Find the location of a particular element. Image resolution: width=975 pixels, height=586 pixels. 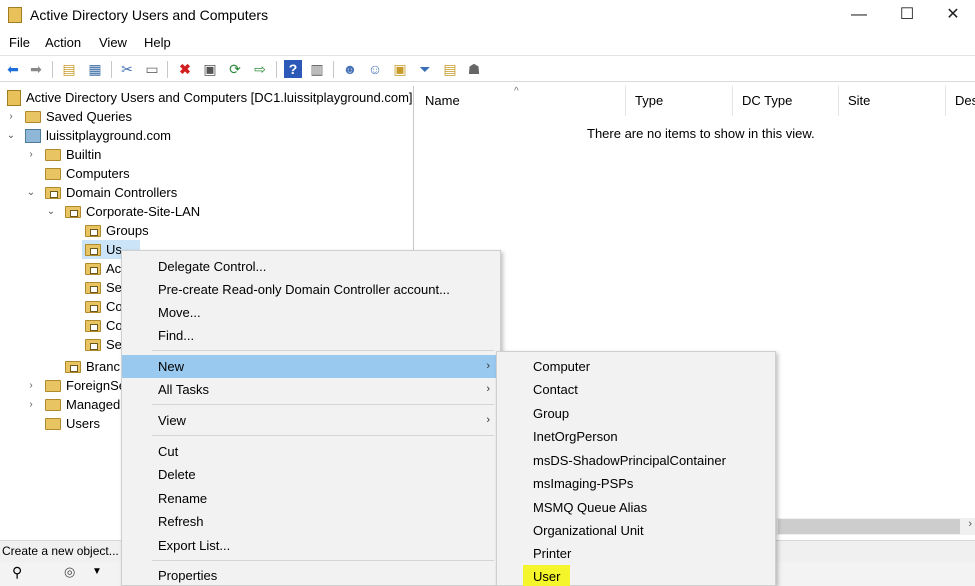

new-item-group: Group is located at coordinates (636, 413).